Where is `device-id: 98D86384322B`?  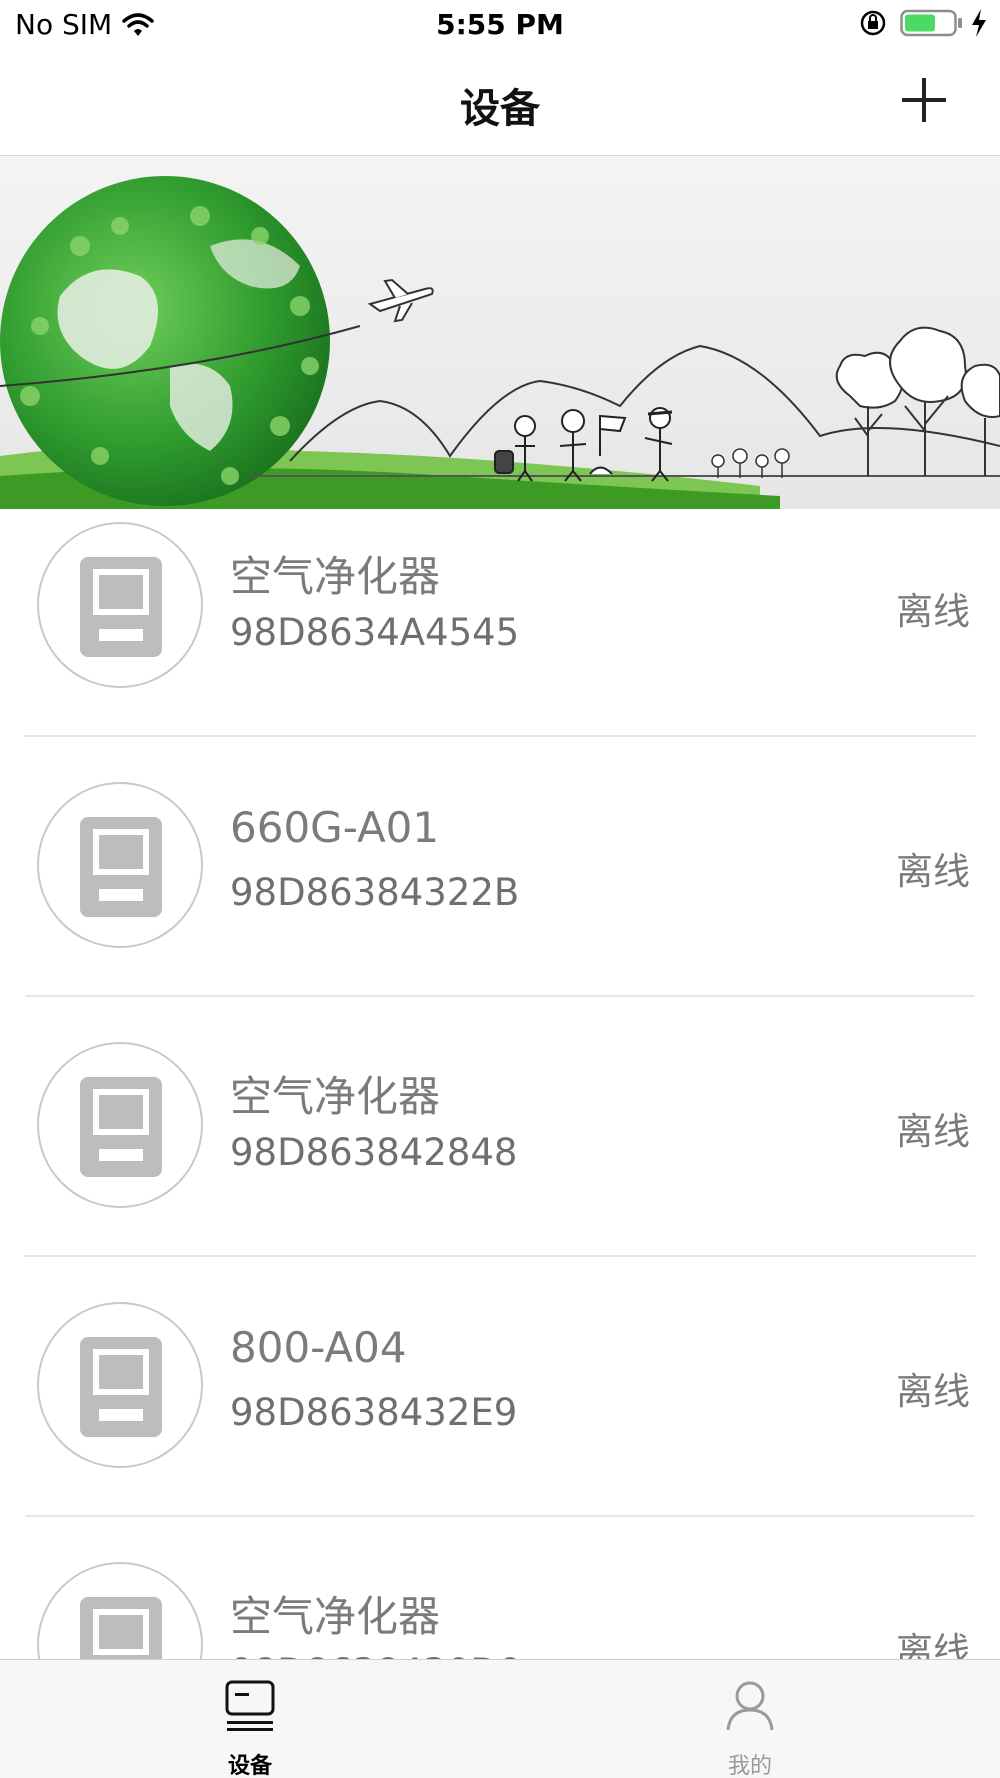
device-id: 98D86384322B is located at coordinates (375, 892).